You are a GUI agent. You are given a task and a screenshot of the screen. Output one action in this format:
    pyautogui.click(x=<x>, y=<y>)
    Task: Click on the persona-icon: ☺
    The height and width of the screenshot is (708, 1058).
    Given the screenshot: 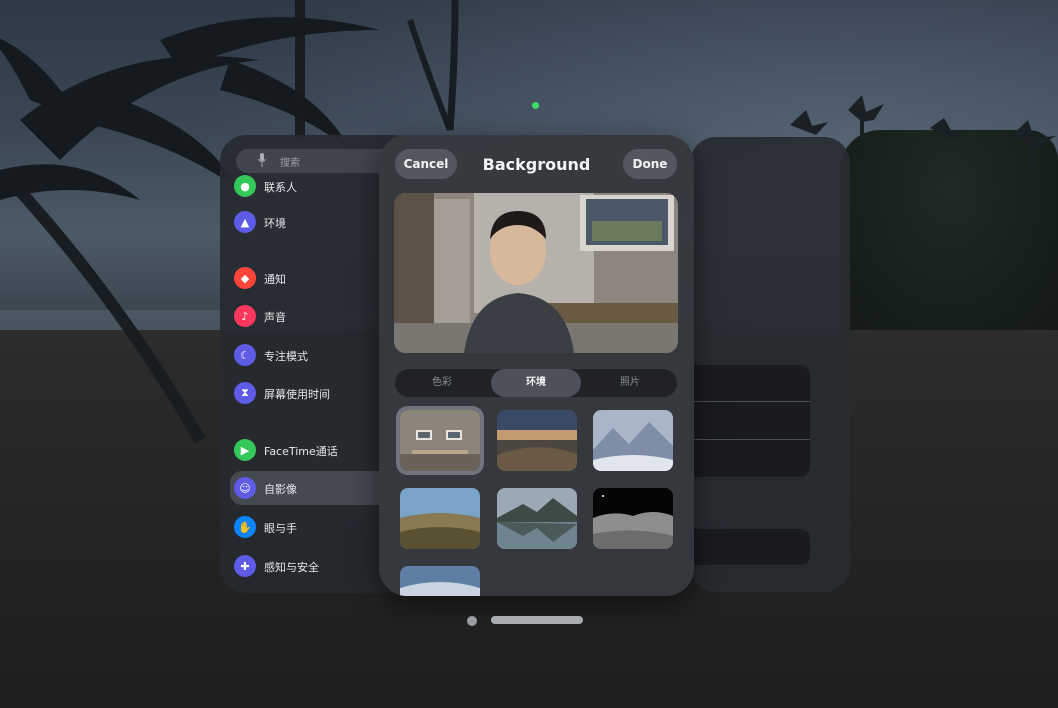 What is the action you would take?
    pyautogui.click(x=245, y=488)
    